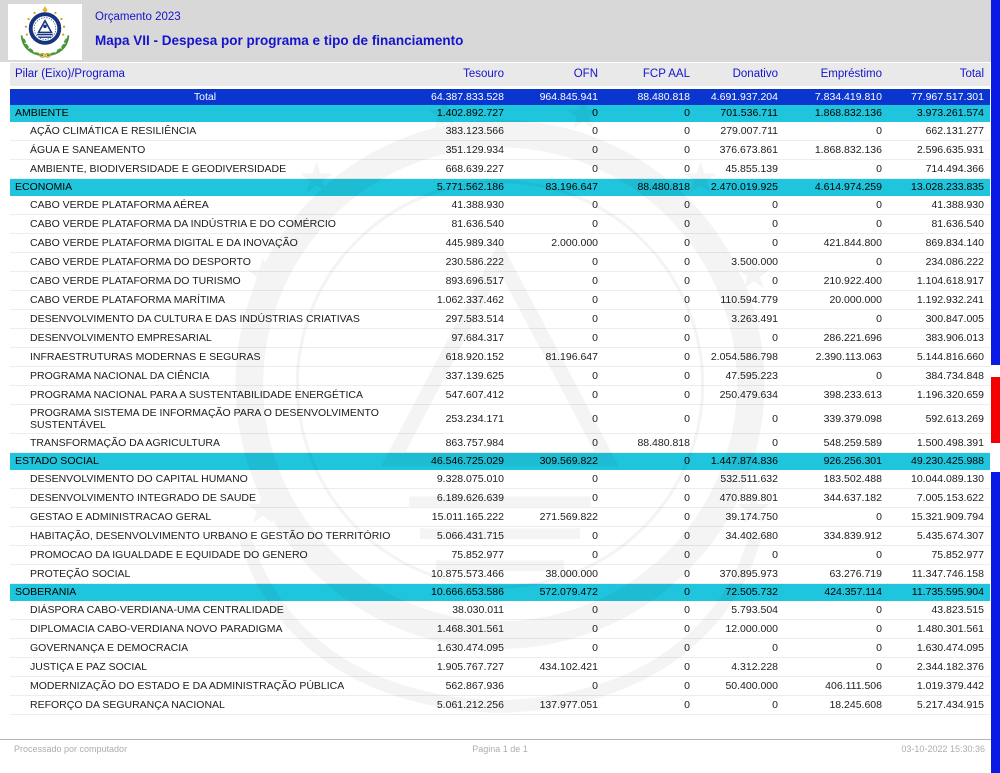 The height and width of the screenshot is (773, 1000). Describe the element at coordinates (740, 96) in the screenshot. I see `amount-cell: 4.691.937.204` at that location.